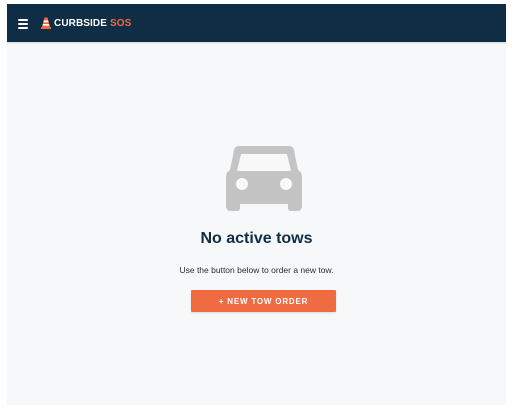 Image resolution: width=512 pixels, height=409 pixels. Describe the element at coordinates (121, 23) in the screenshot. I see `brand-name-accent: SOS` at that location.